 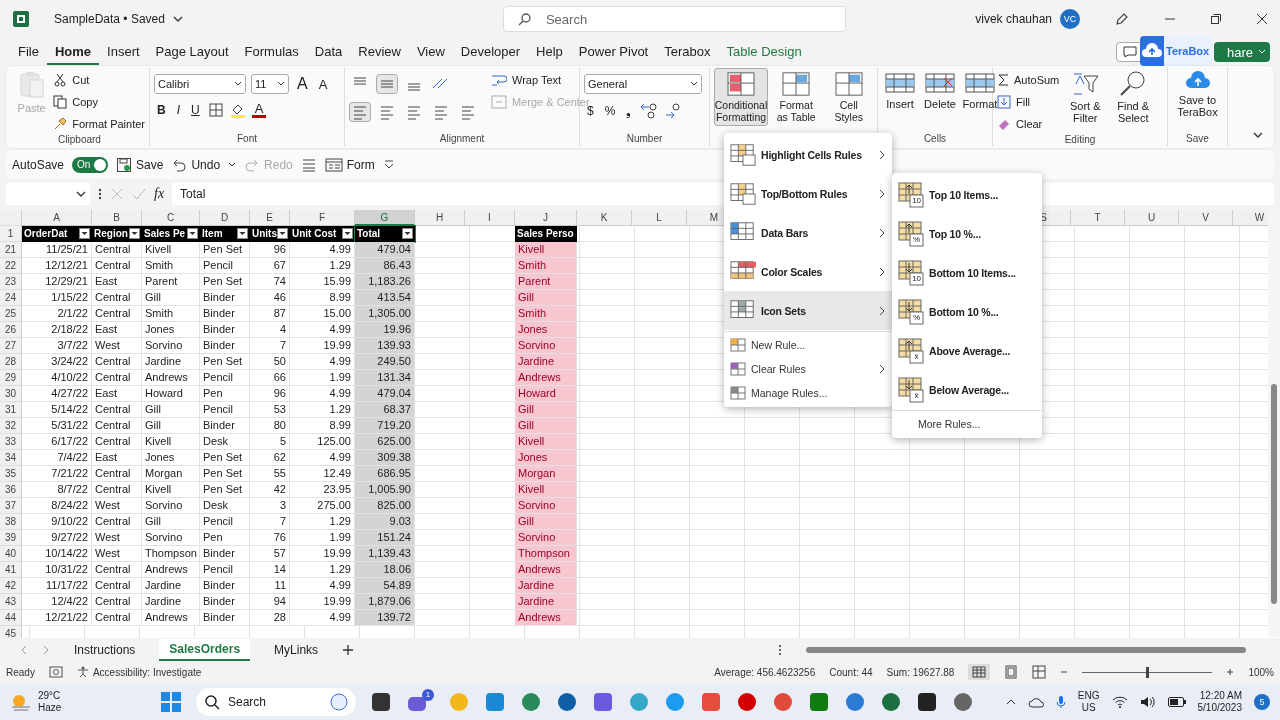 I want to click on save-button: Save, so click(x=140, y=164).